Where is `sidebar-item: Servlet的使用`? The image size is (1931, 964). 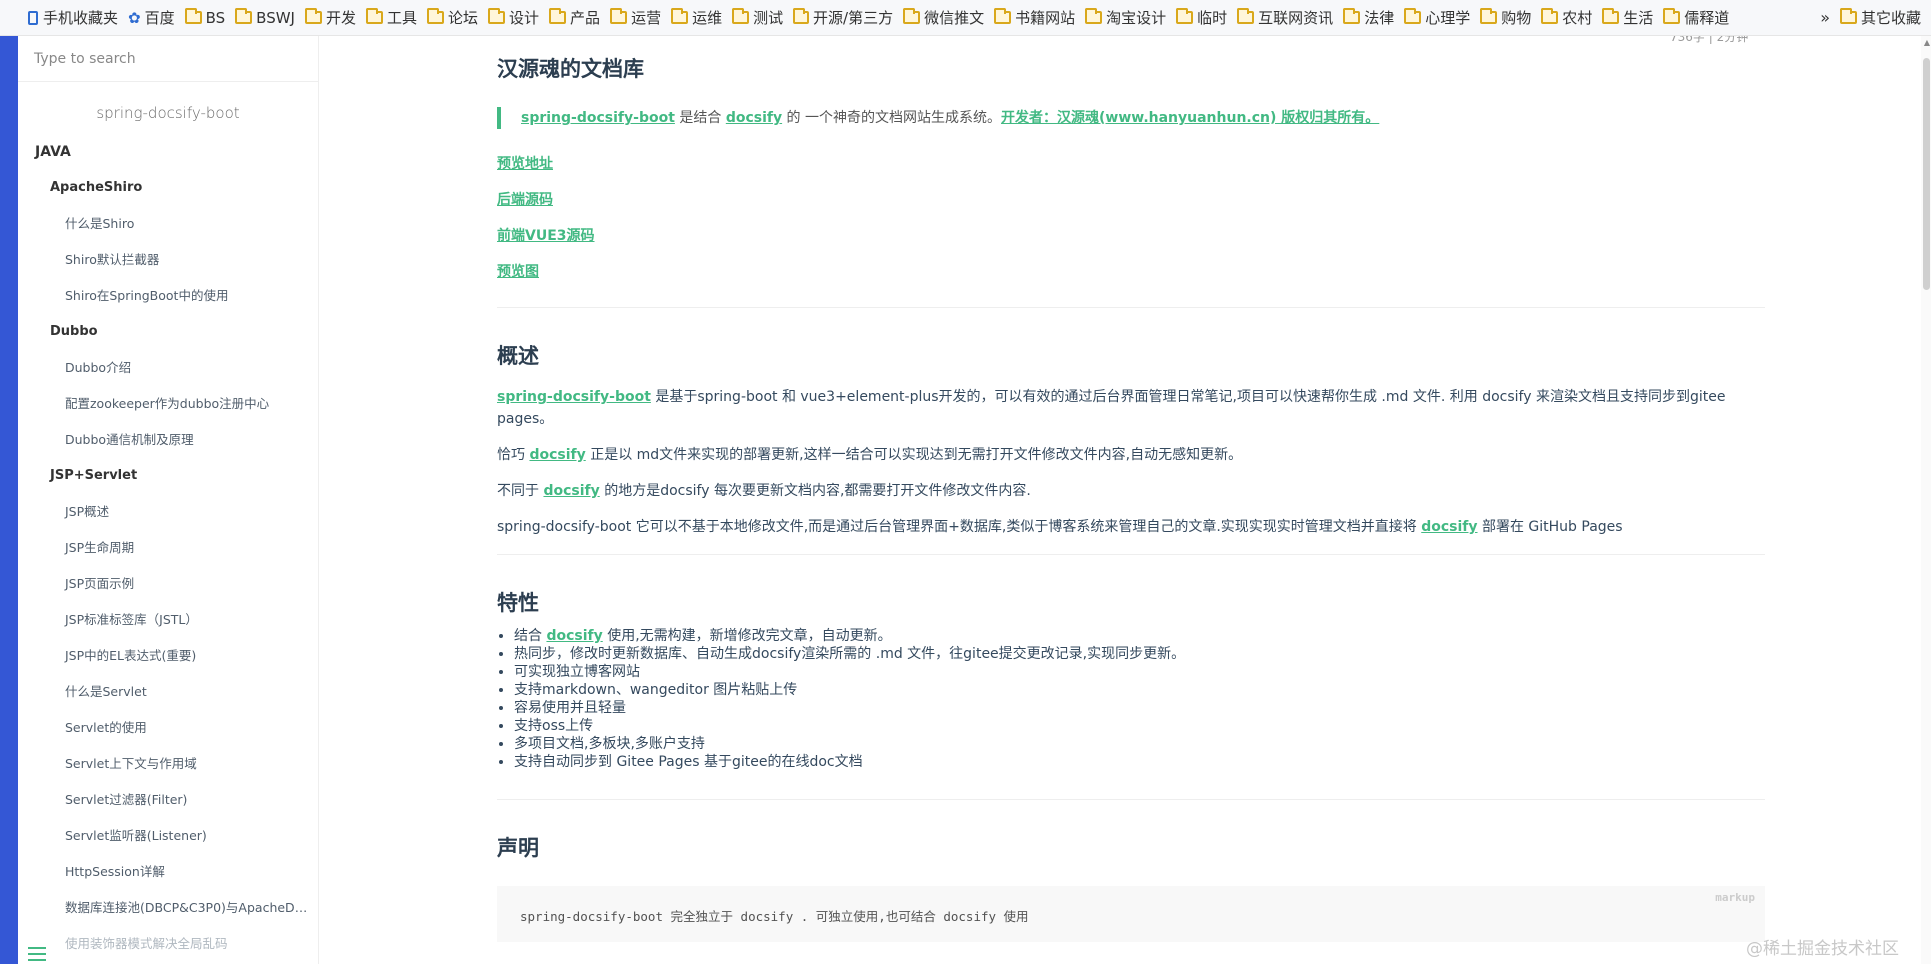 sidebar-item: Servlet的使用 is located at coordinates (168, 728).